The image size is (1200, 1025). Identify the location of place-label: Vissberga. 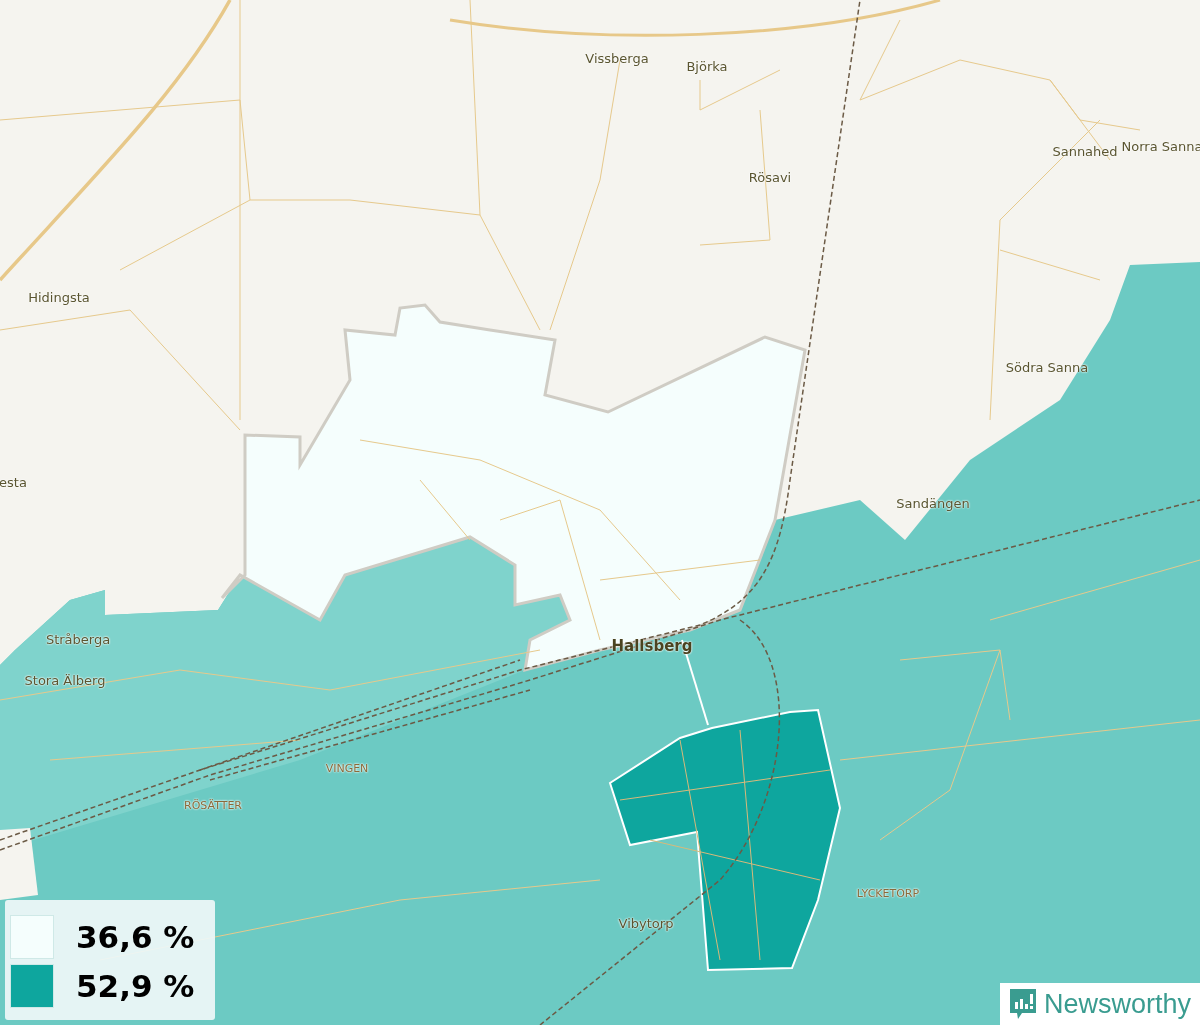
(617, 58).